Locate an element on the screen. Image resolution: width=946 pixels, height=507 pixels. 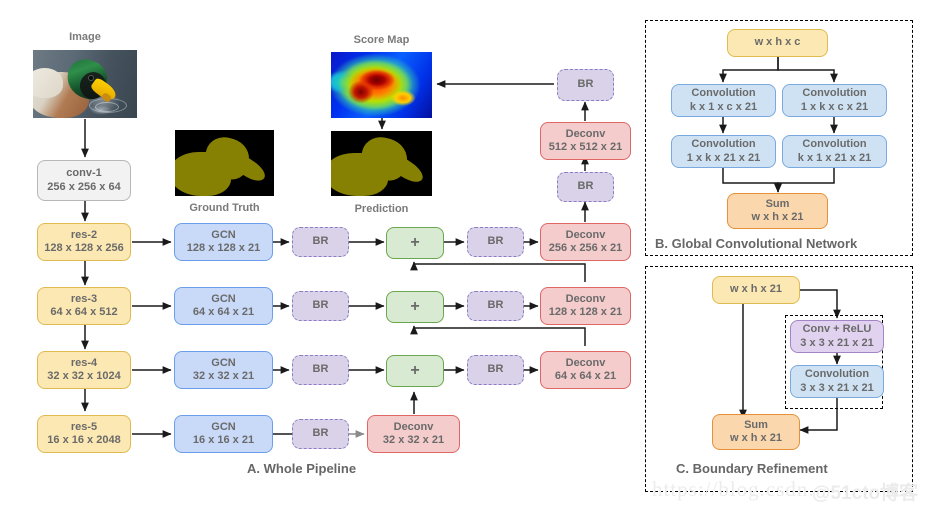
node-res-3-shape: 64 x 64 x 512 is located at coordinates (84, 312).